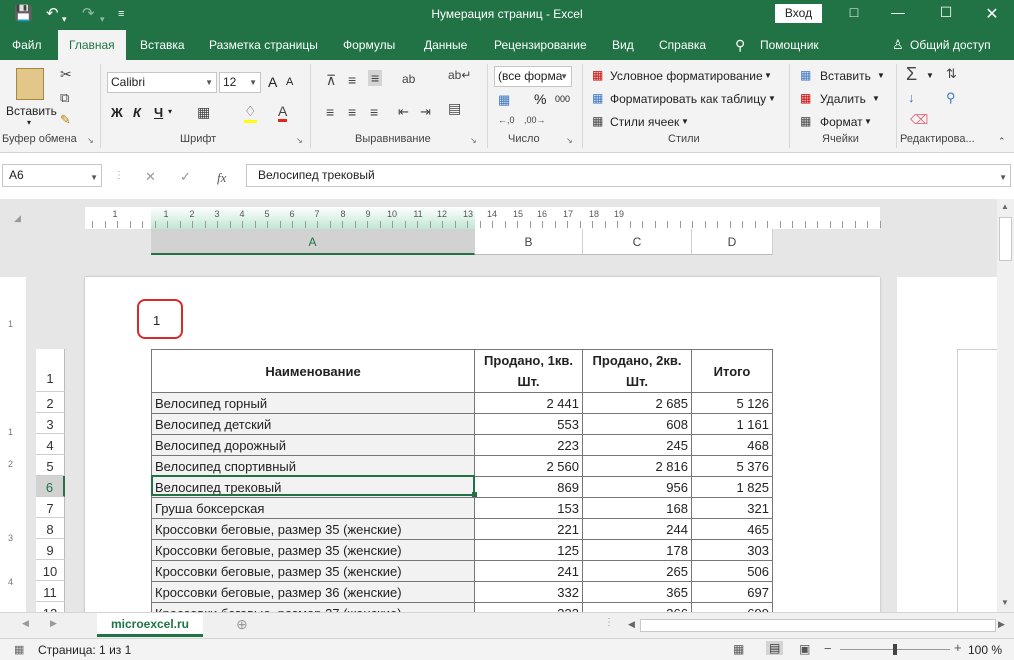 This screenshot has width=1014, height=660. What do you see at coordinates (958, 647) in the screenshot?
I see `zoom-in-icon: +` at bounding box center [958, 647].